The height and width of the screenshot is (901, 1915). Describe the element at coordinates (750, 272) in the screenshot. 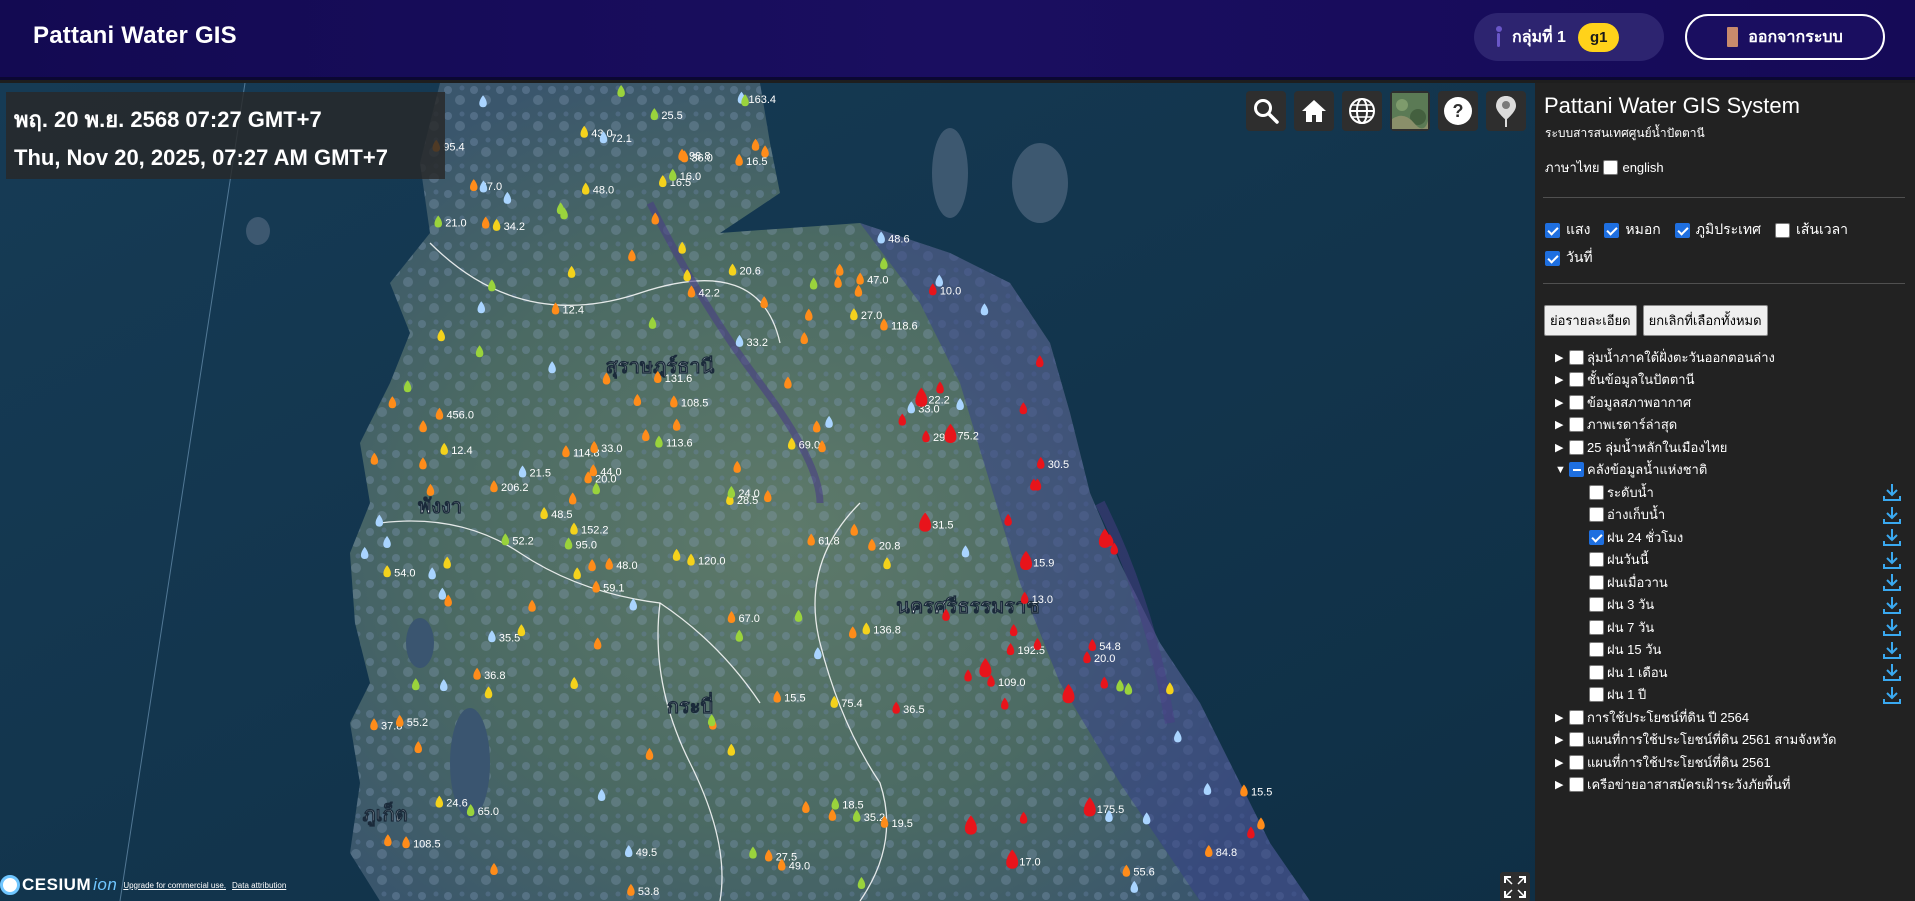

I see `rain-value-label: 20.6` at that location.